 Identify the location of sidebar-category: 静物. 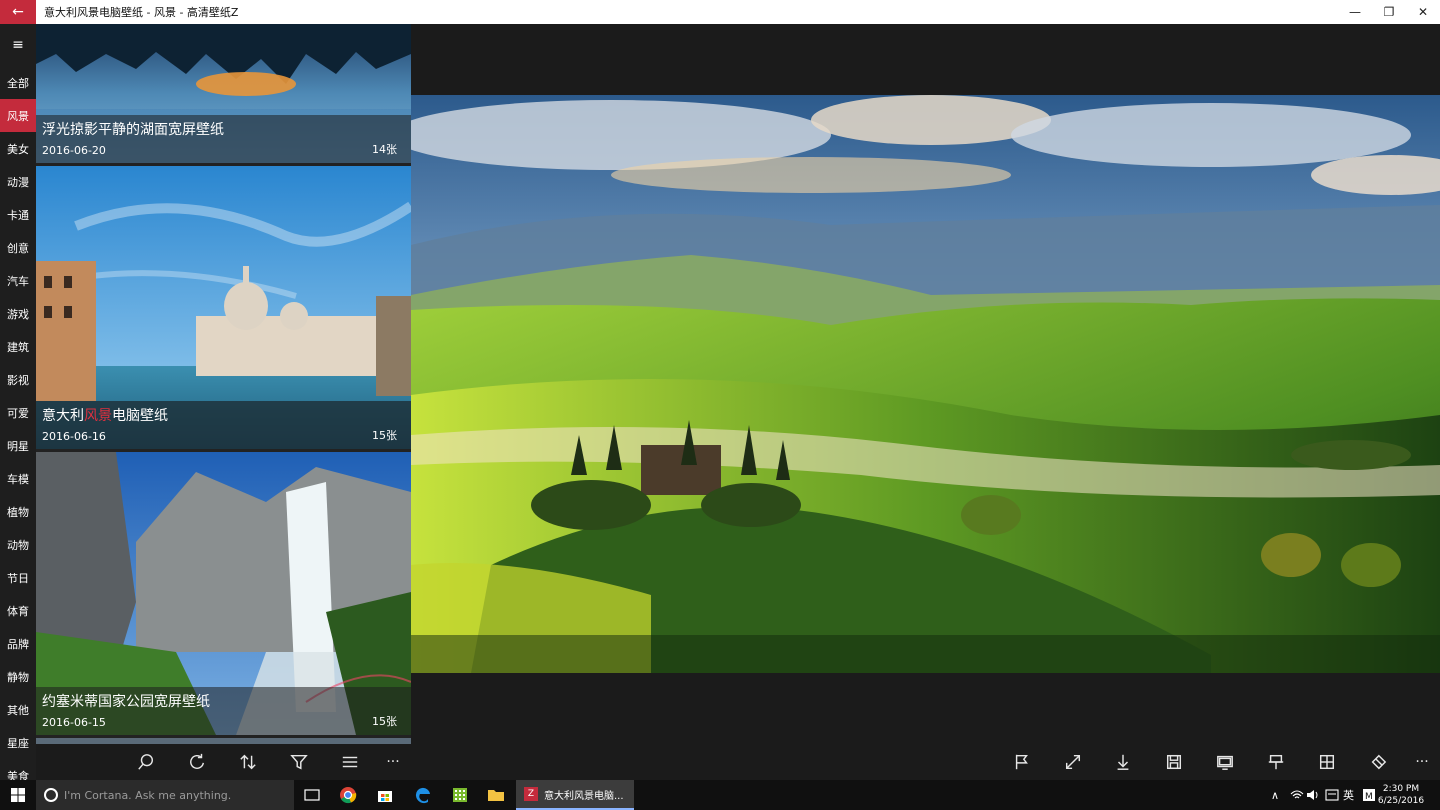
(18, 676).